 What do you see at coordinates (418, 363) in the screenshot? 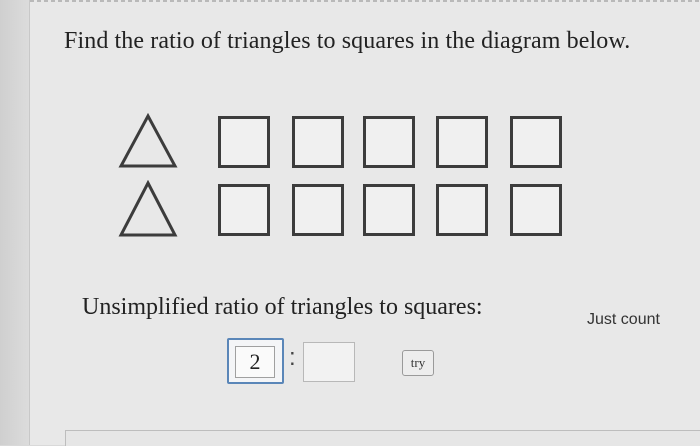
I see `try-button: try` at bounding box center [418, 363].